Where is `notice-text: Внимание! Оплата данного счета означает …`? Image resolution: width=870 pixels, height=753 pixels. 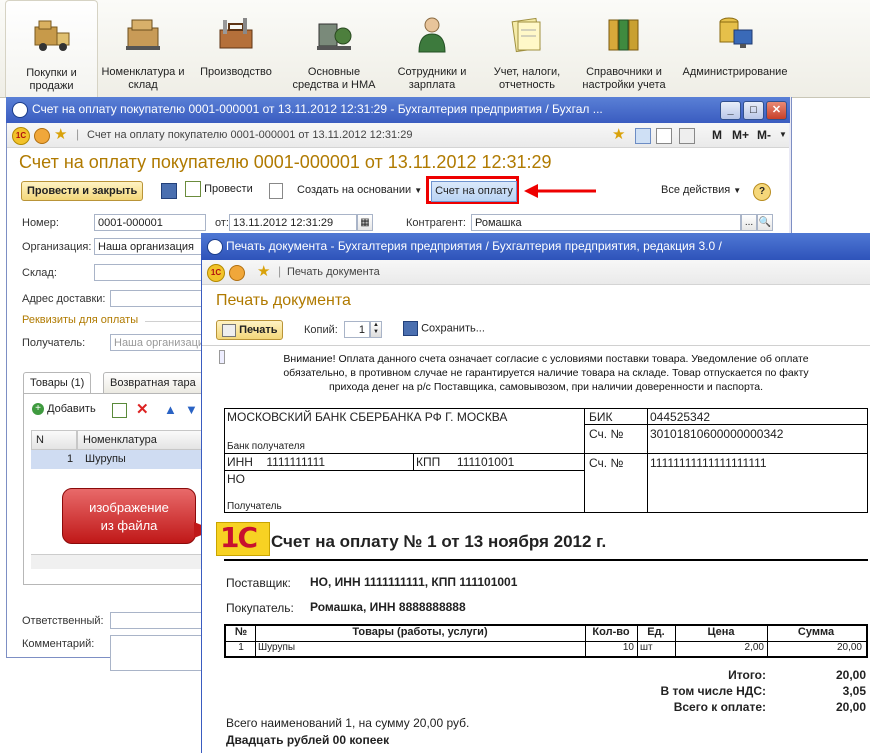
notice-text: Внимание! Оплата данного счета означает … is located at coordinates (546, 373).